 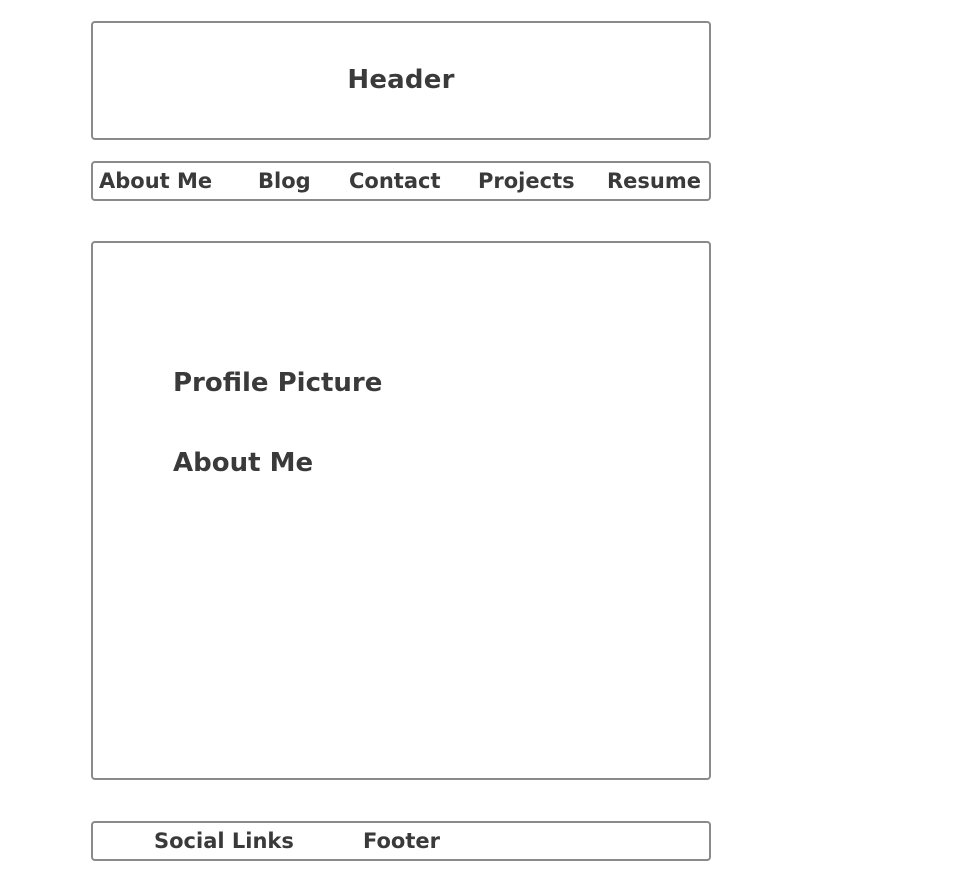 What do you see at coordinates (278, 383) in the screenshot?
I see `profile-picture-label: Profile Picture` at bounding box center [278, 383].